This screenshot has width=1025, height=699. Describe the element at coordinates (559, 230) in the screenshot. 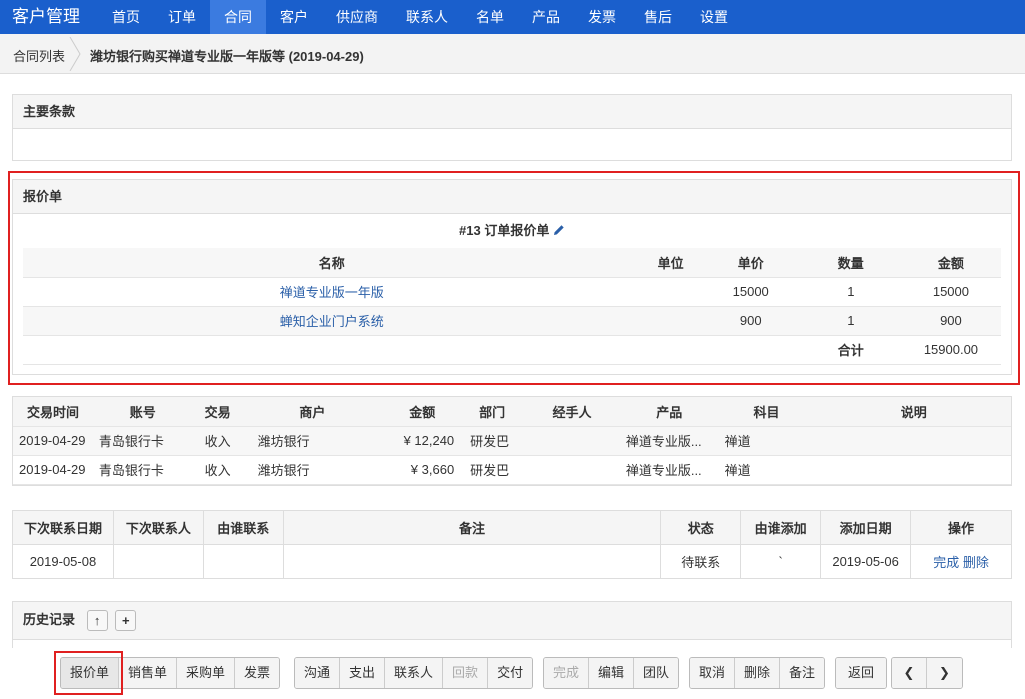

I see `edit-pencil-icon` at that location.